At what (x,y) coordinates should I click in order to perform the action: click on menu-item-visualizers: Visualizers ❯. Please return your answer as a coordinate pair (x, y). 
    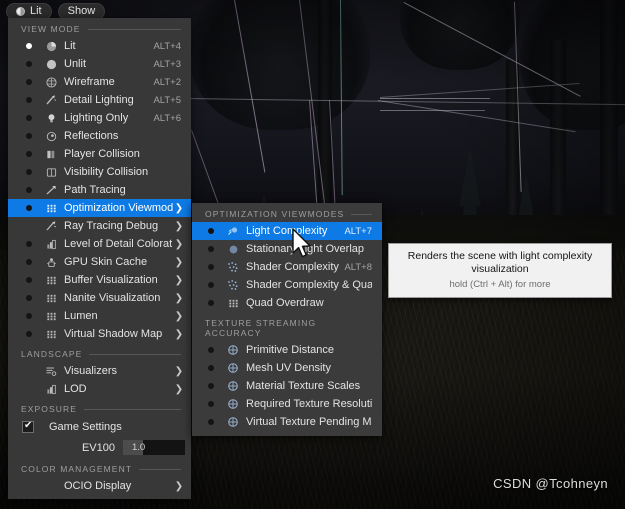
    Looking at the image, I should click on (99, 371).